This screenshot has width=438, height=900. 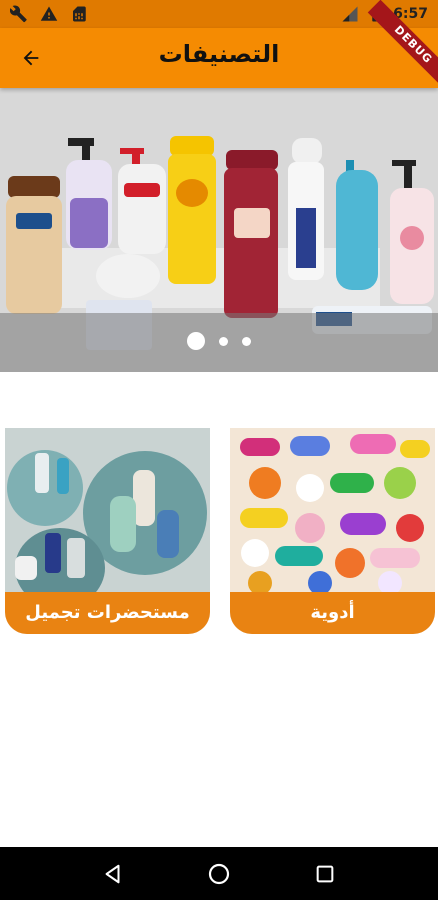 I want to click on cosmetics-image, so click(x=107, y=510).